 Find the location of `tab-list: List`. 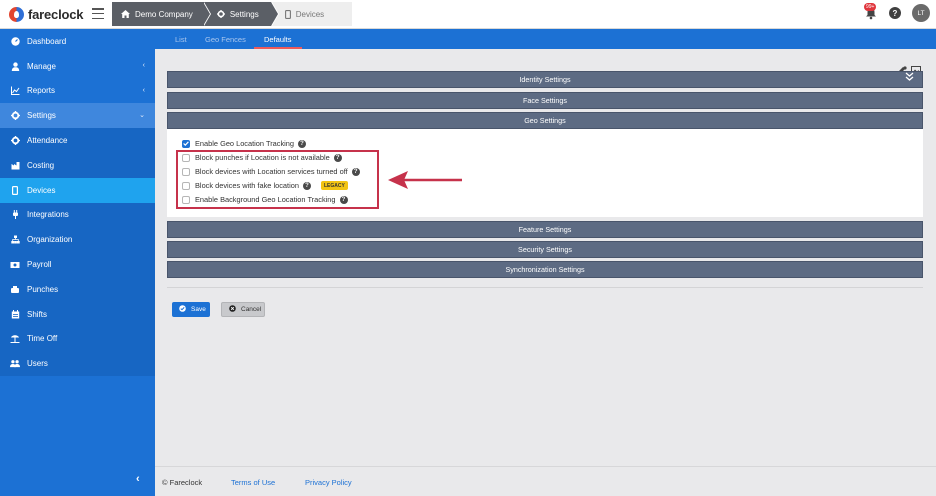

tab-list: List is located at coordinates (181, 39).